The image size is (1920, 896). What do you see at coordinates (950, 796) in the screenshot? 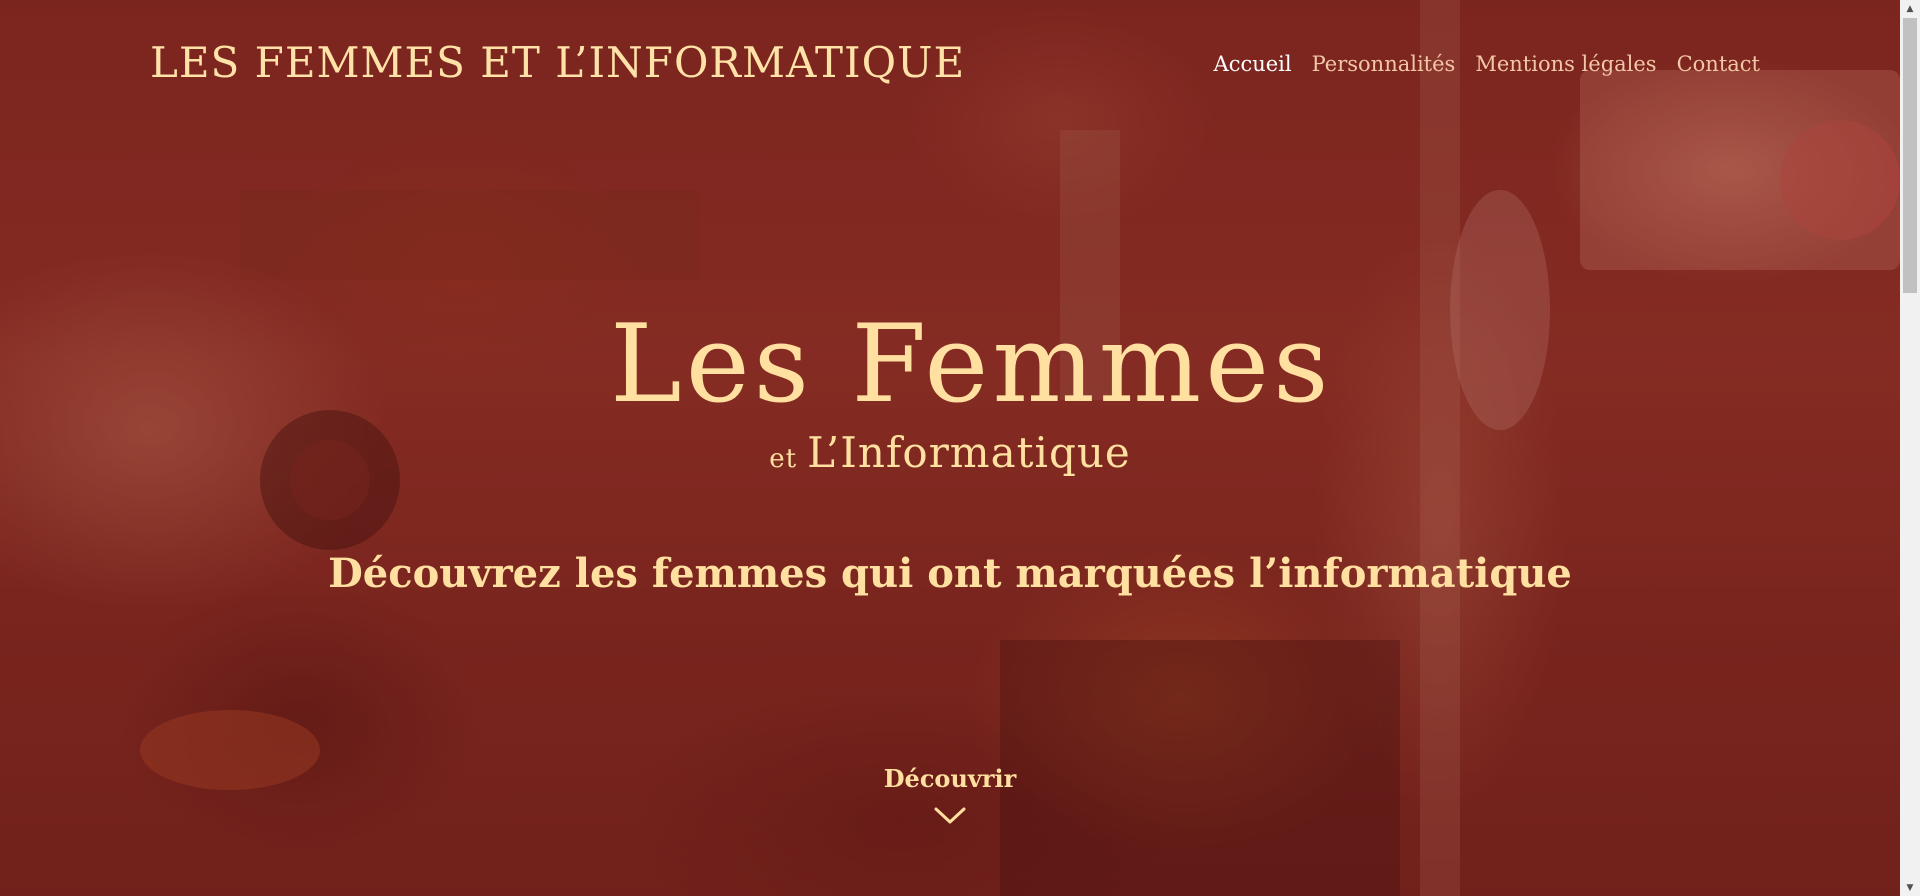
I see `discover-button: Découvrir` at bounding box center [950, 796].